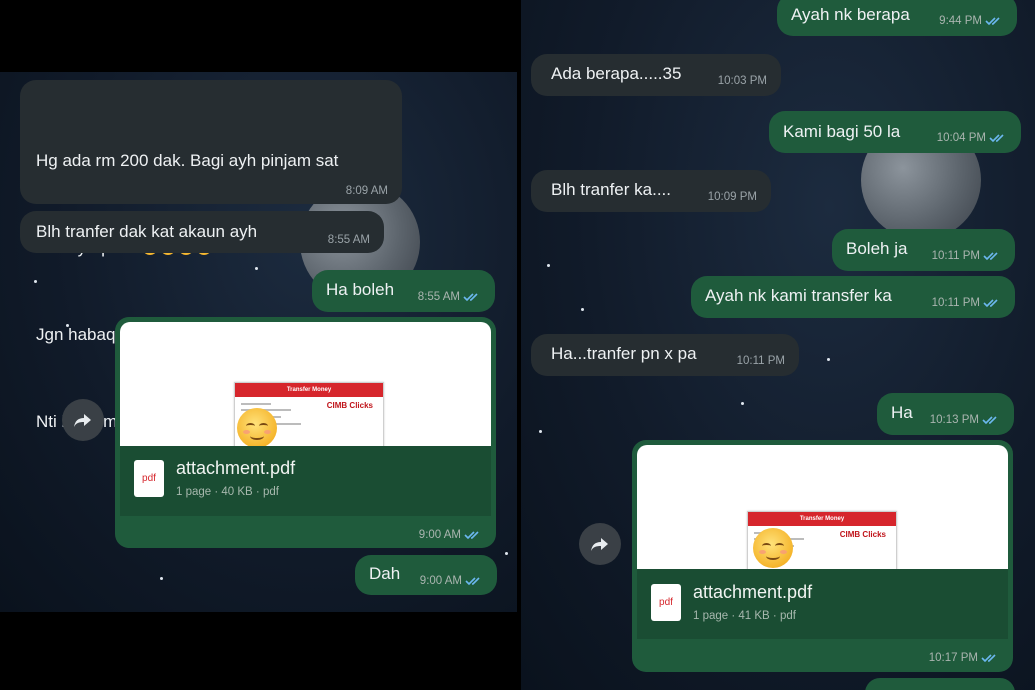 The height and width of the screenshot is (690, 1035). What do you see at coordinates (850, 14) in the screenshot?
I see `message-text: Ayah nk berapa` at bounding box center [850, 14].